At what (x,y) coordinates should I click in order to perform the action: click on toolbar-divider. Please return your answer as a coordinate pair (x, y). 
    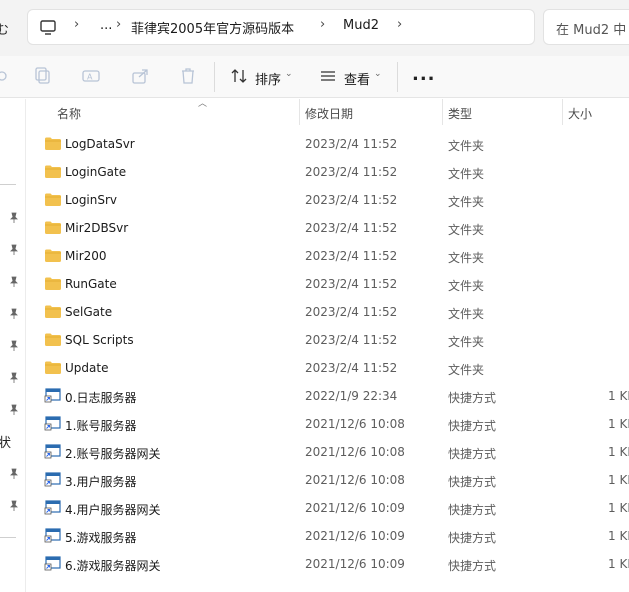
    Looking at the image, I should click on (397, 77).